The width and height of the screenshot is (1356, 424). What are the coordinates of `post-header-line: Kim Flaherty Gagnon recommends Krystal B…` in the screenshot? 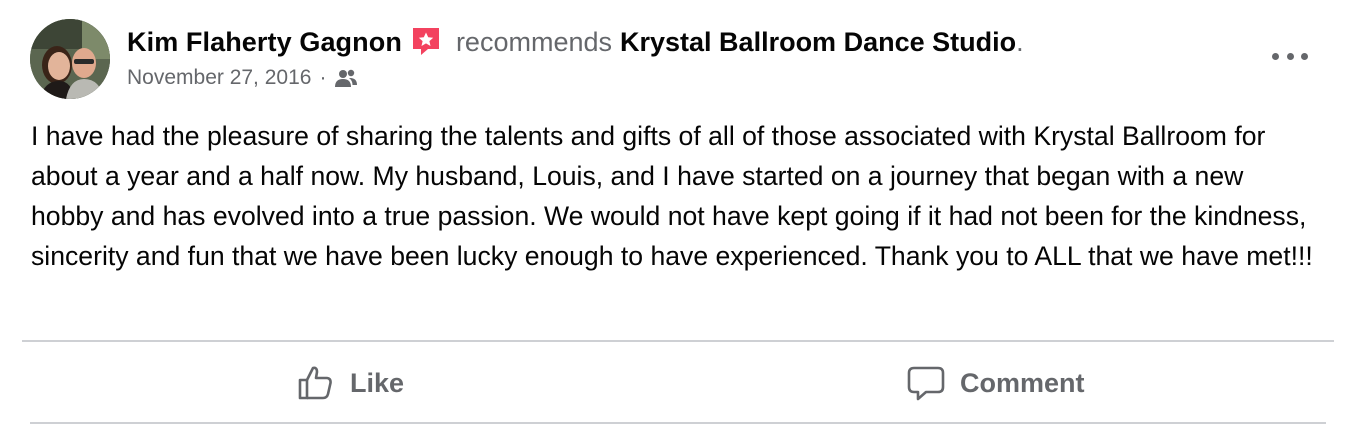 It's located at (575, 42).